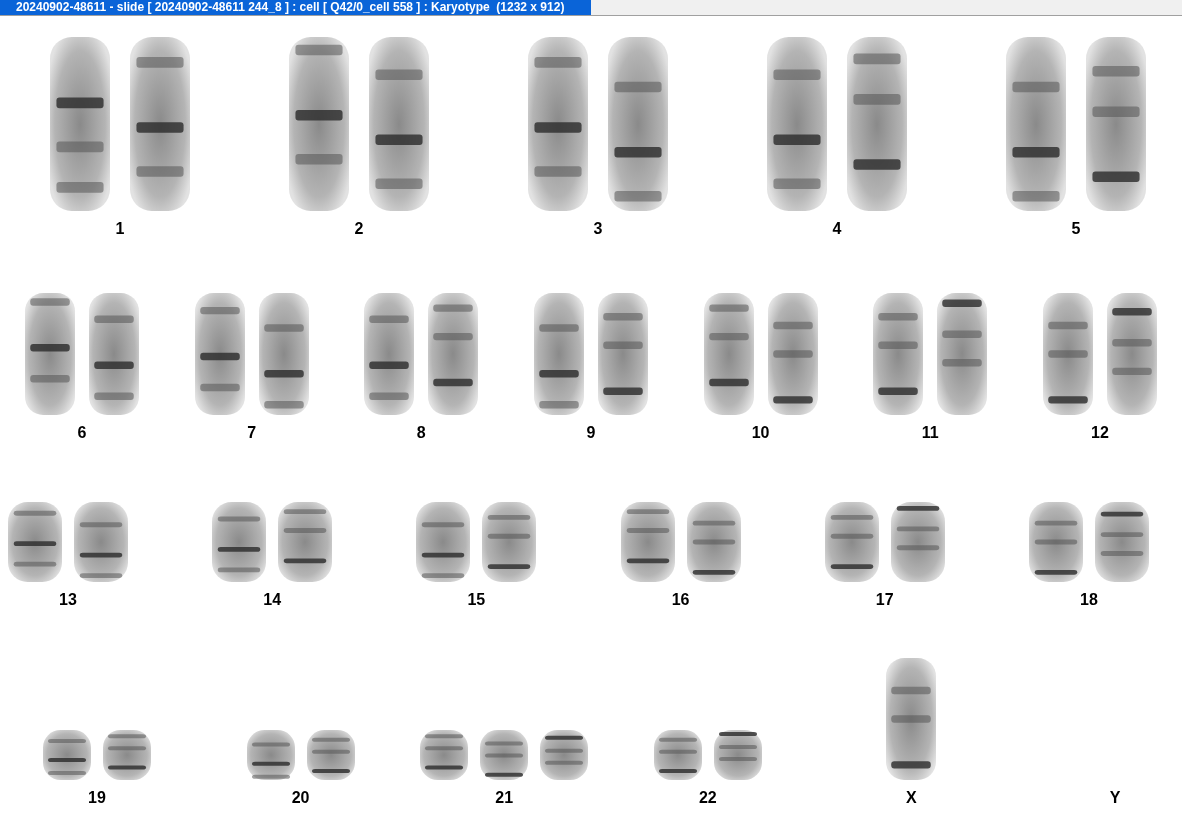 Image resolution: width=1182 pixels, height=831 pixels. Describe the element at coordinates (707, 798) in the screenshot. I see `chromosome-label: 22` at that location.